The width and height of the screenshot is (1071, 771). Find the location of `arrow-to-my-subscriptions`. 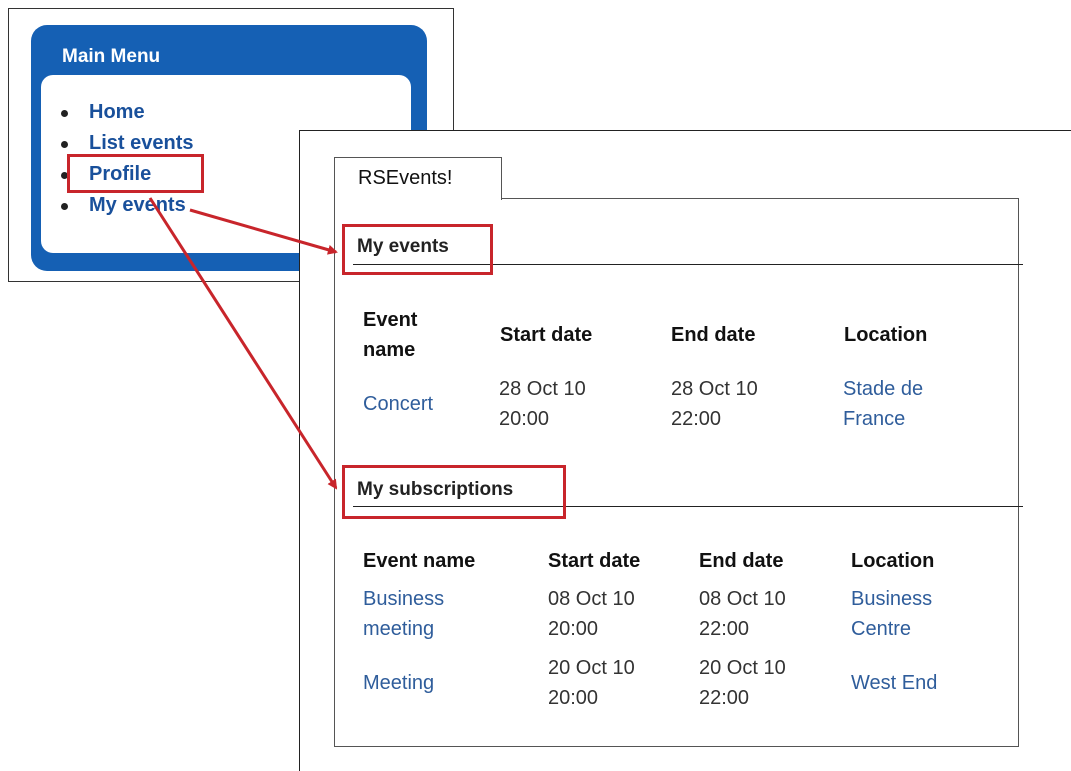

arrow-to-my-subscriptions is located at coordinates (243, 343).